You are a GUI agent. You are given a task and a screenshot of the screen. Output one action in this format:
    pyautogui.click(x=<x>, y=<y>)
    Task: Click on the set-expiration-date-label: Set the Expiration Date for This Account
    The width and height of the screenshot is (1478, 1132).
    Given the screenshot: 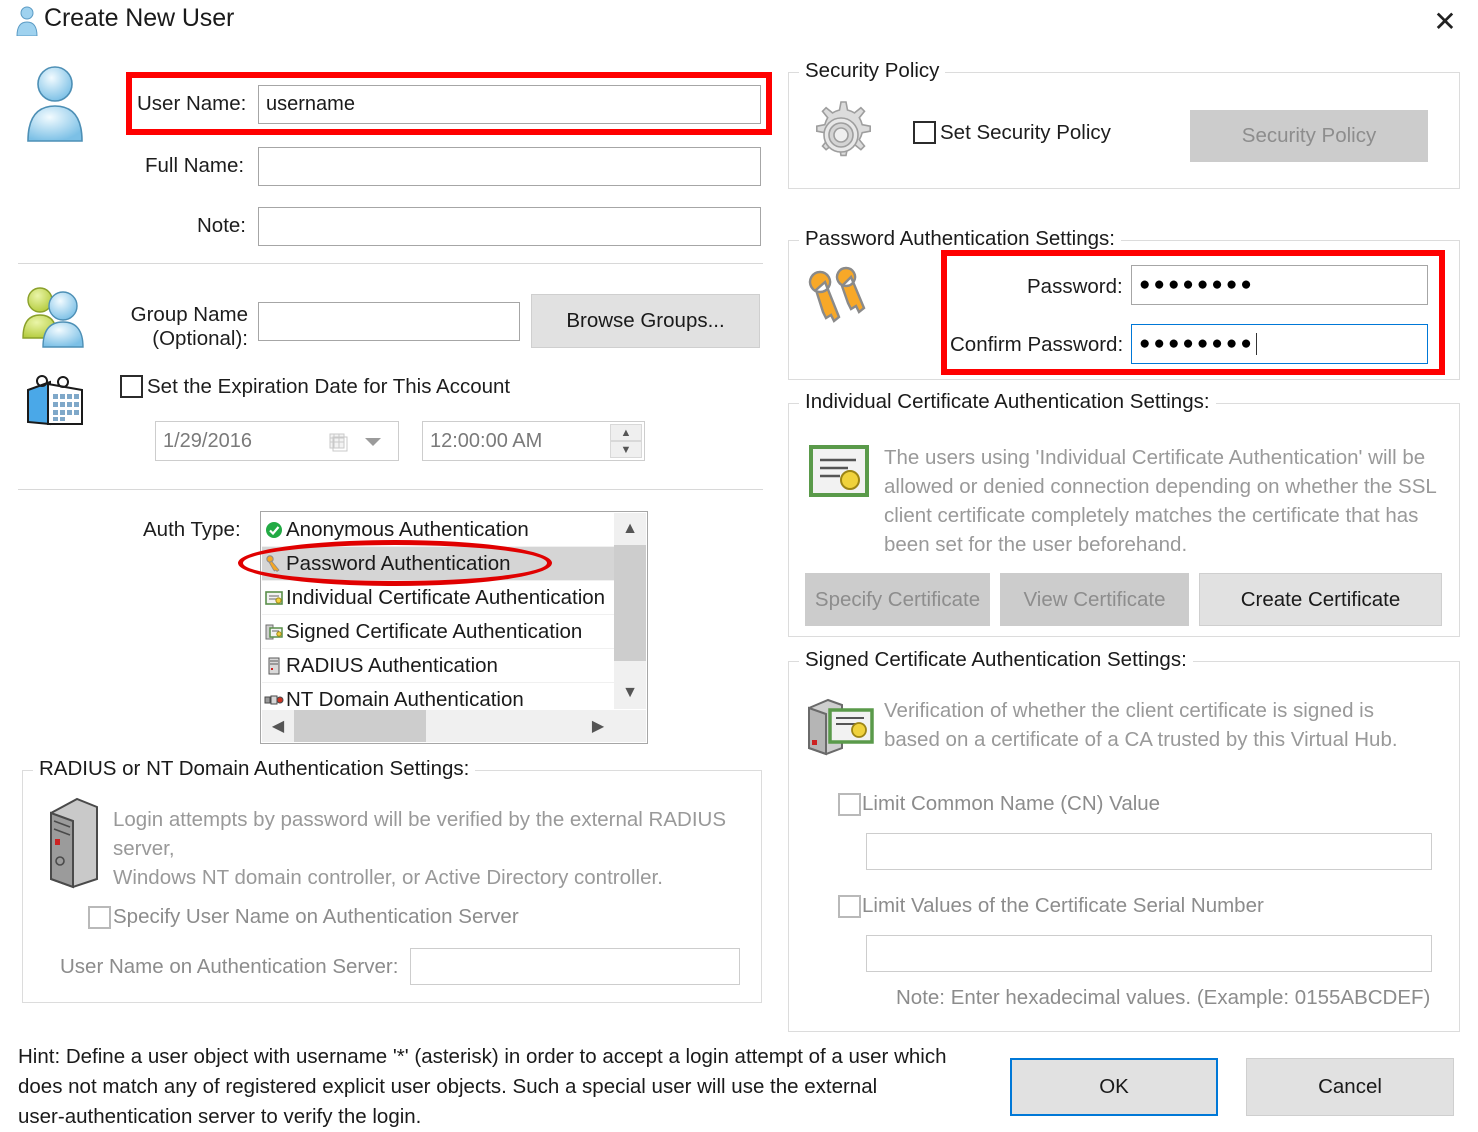 What is the action you would take?
    pyautogui.click(x=329, y=386)
    